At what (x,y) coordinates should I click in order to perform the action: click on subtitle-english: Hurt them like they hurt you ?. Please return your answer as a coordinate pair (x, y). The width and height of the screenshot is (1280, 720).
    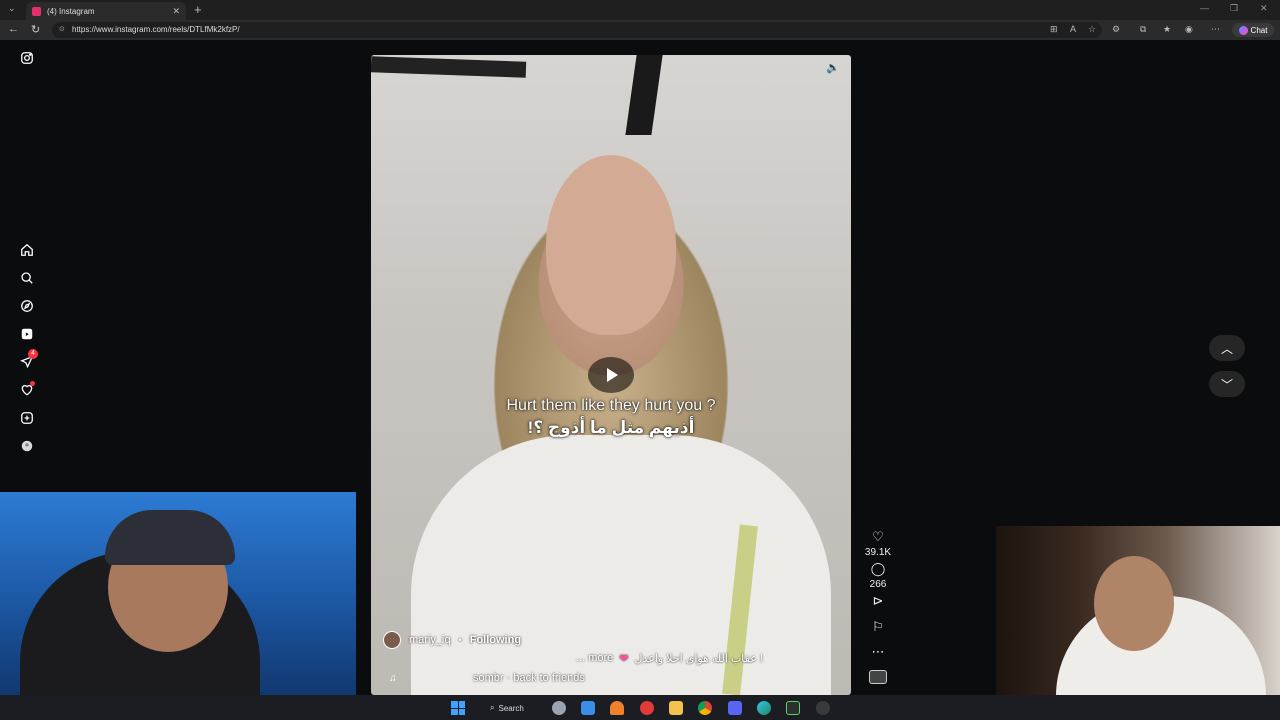
    Looking at the image, I should click on (611, 405).